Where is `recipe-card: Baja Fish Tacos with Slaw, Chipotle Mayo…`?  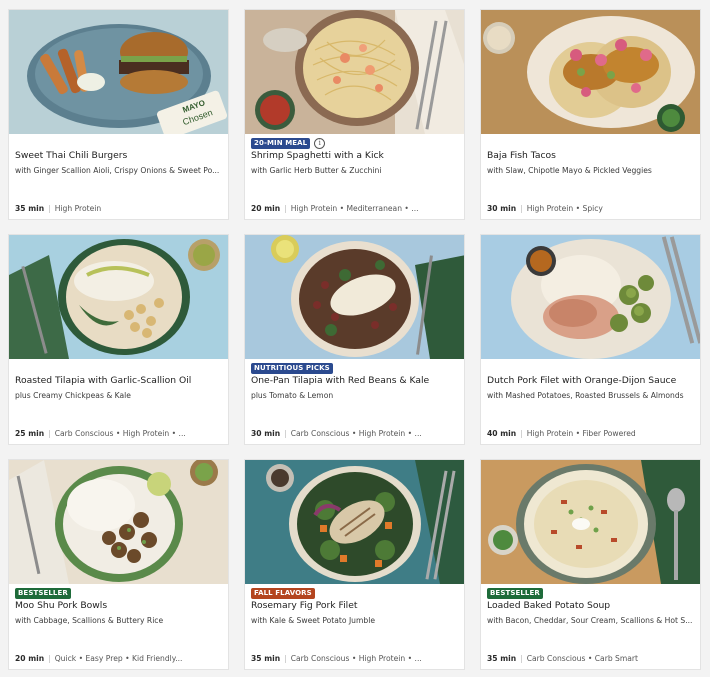 recipe-card: Baja Fish Tacos with Slaw, Chipotle Mayo… is located at coordinates (590, 114).